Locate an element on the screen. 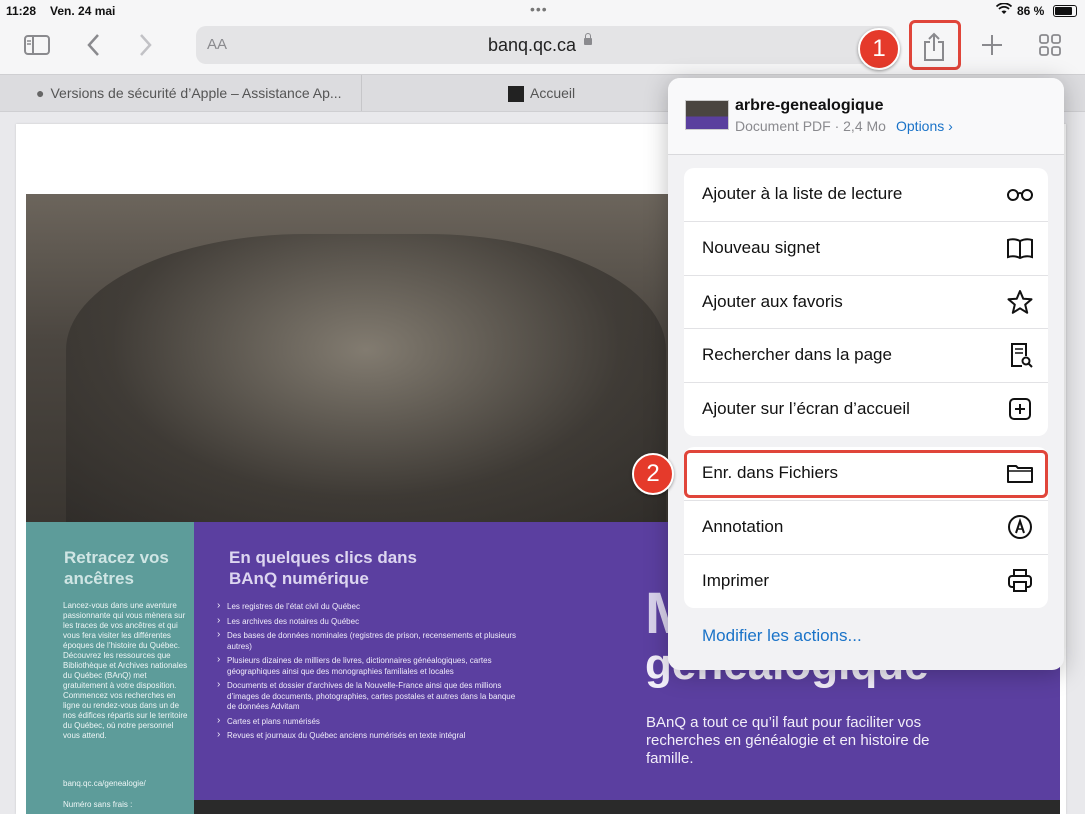  share-highlight is located at coordinates (935, 45).